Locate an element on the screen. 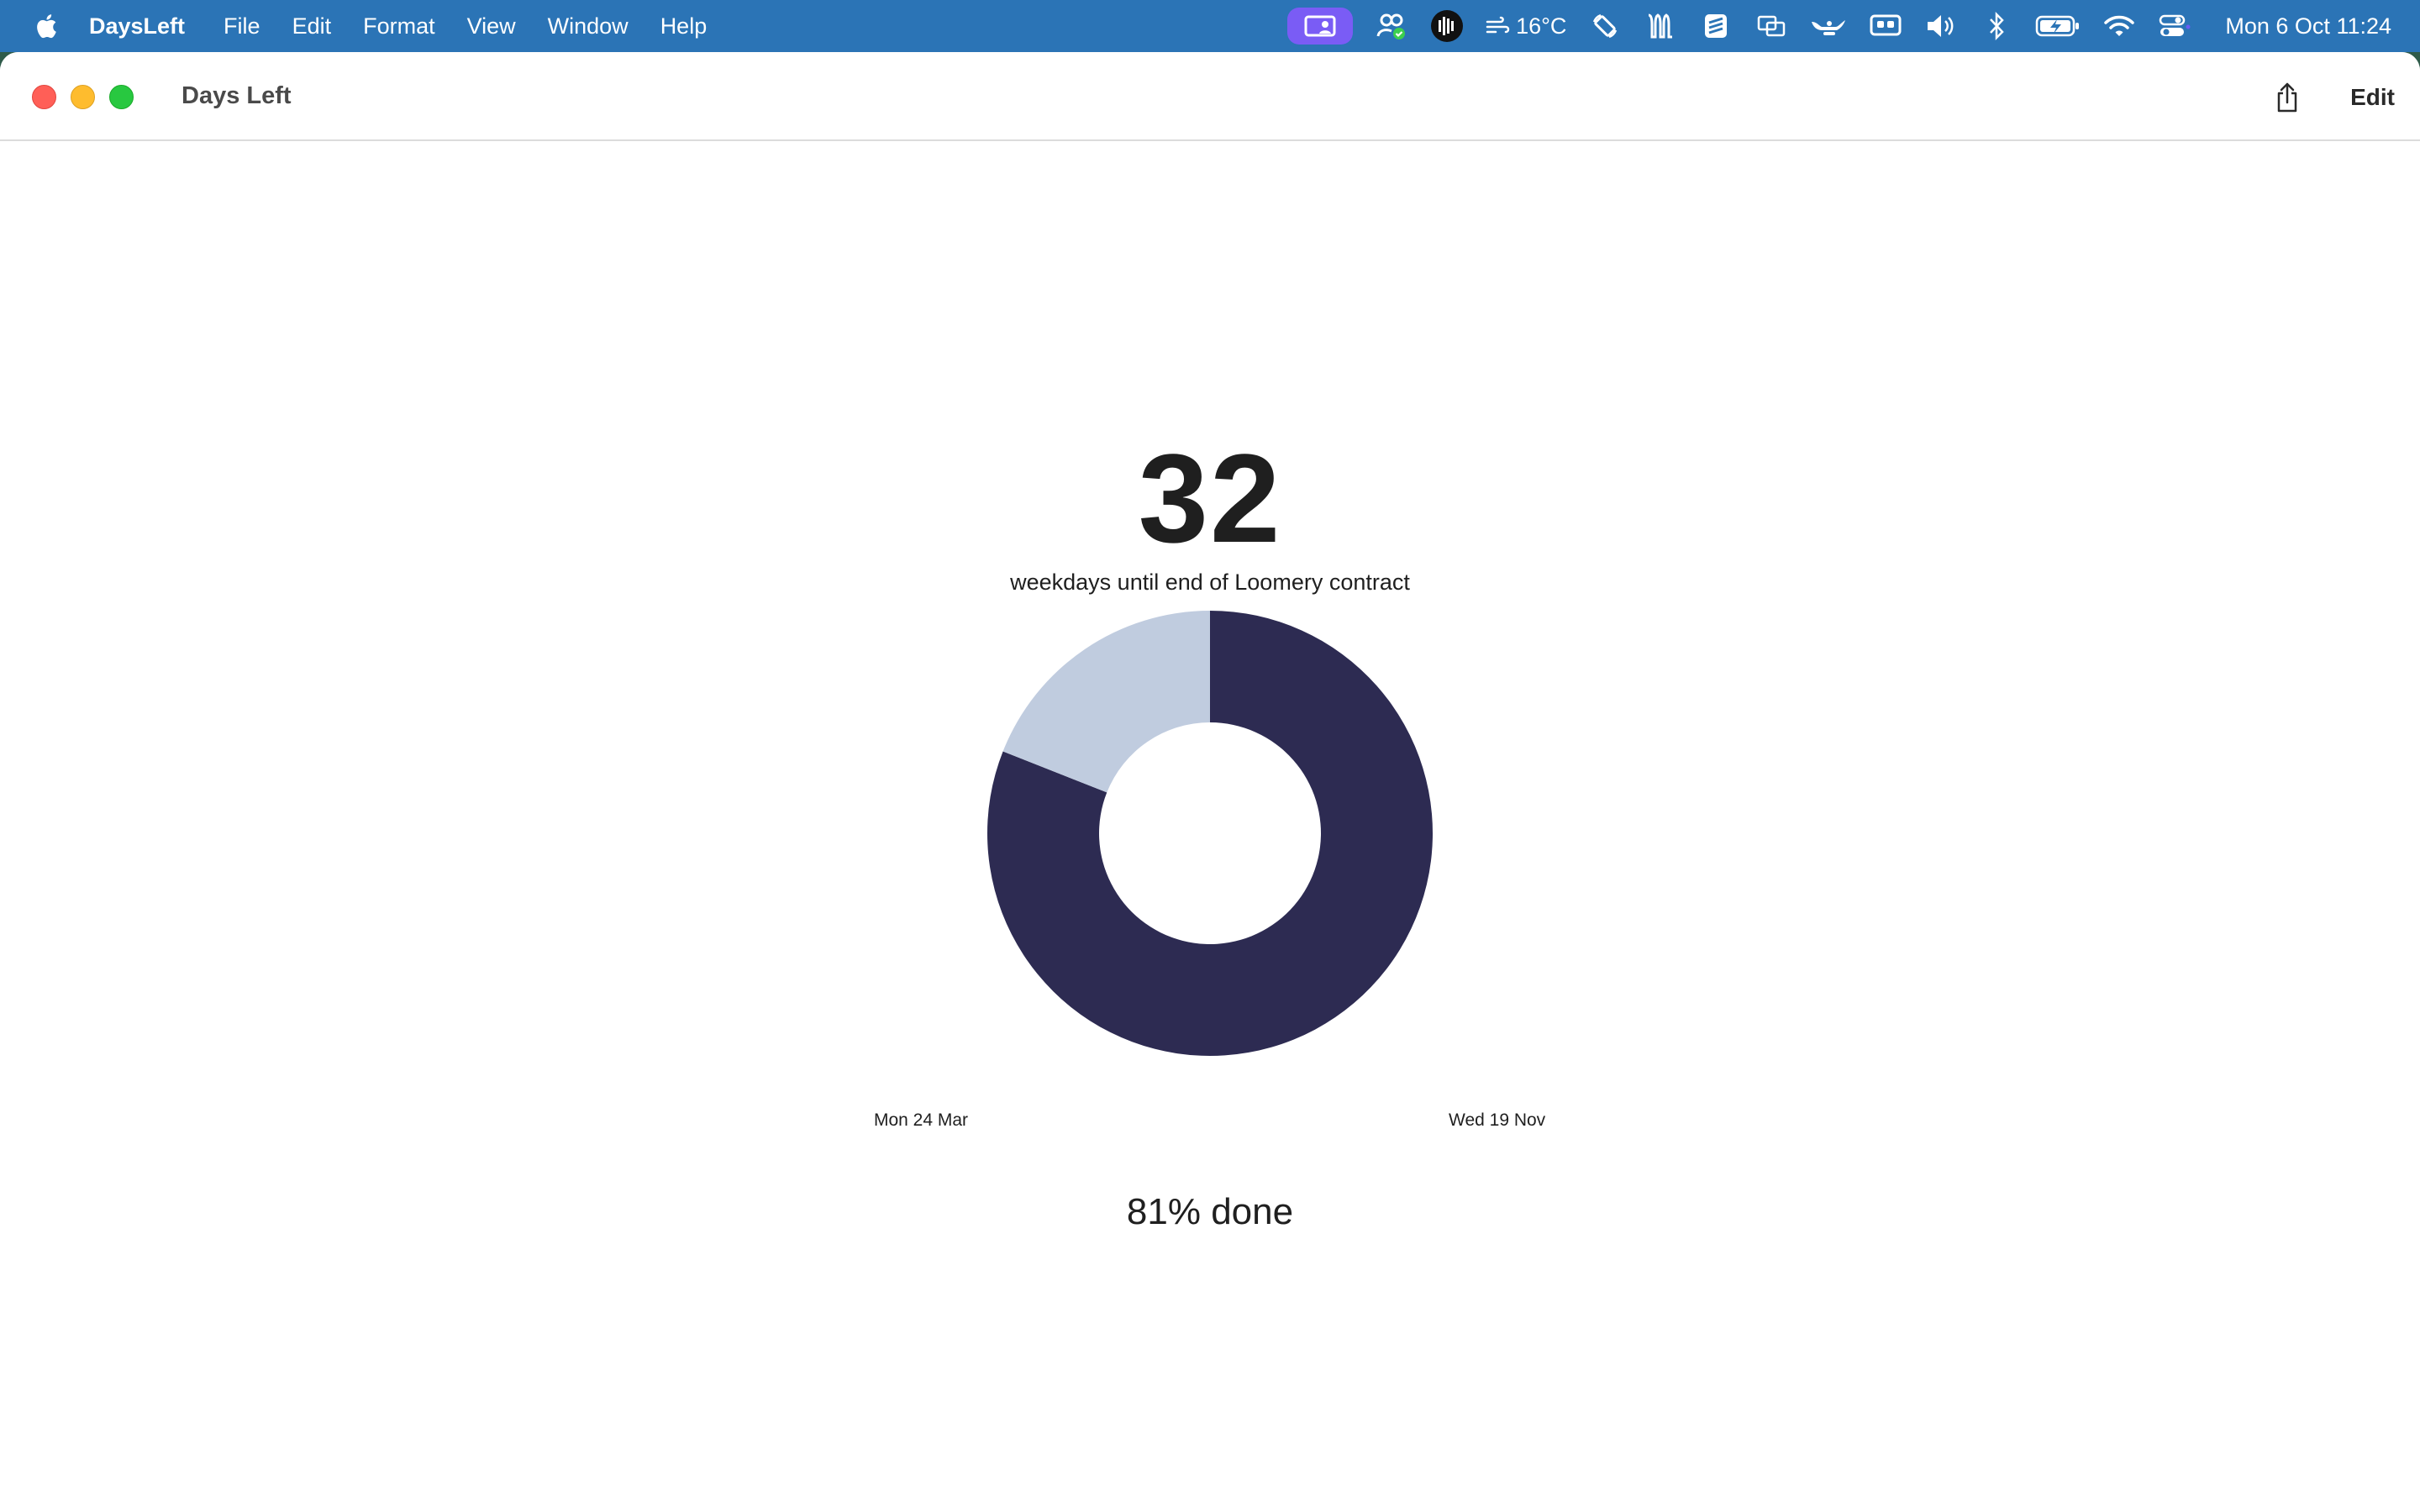 The height and width of the screenshot is (1512, 2420). menu-view: View is located at coordinates (492, 26).